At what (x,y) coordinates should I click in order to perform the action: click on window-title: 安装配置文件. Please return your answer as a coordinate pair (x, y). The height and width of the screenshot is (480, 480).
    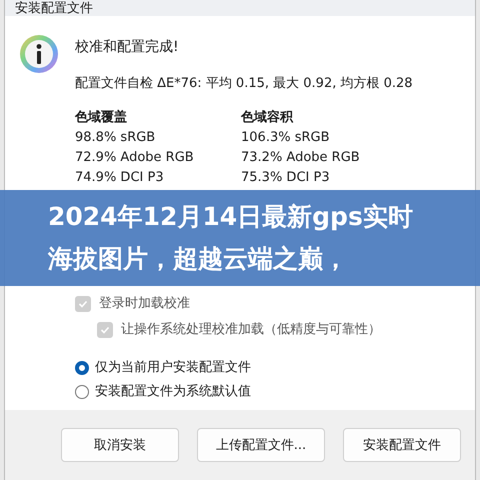
    Looking at the image, I should click on (54, 9).